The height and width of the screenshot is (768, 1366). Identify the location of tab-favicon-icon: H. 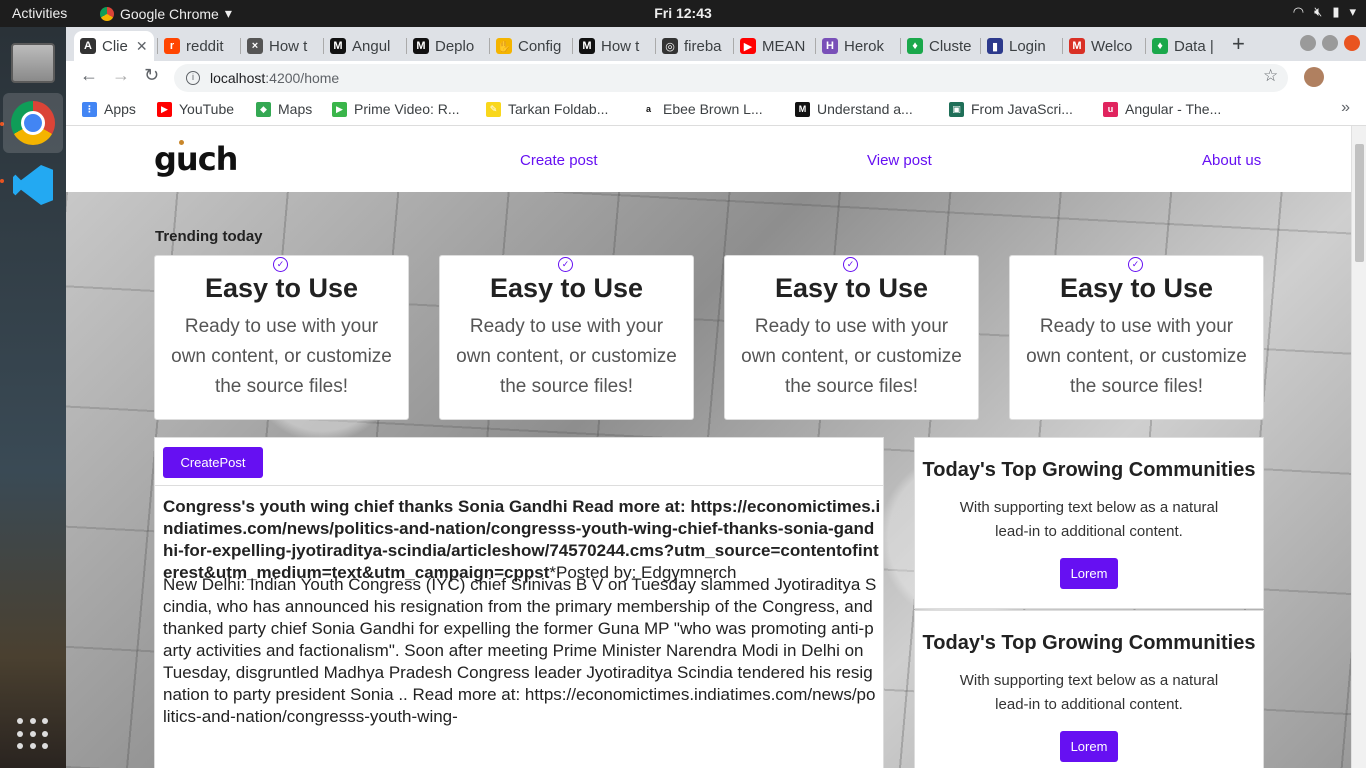
(830, 46).